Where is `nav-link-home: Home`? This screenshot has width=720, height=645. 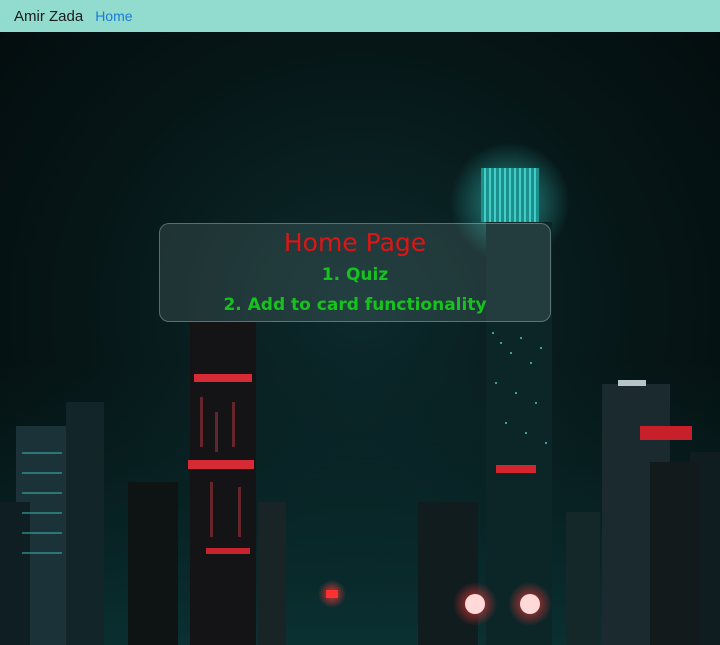
nav-link-home: Home is located at coordinates (113, 16).